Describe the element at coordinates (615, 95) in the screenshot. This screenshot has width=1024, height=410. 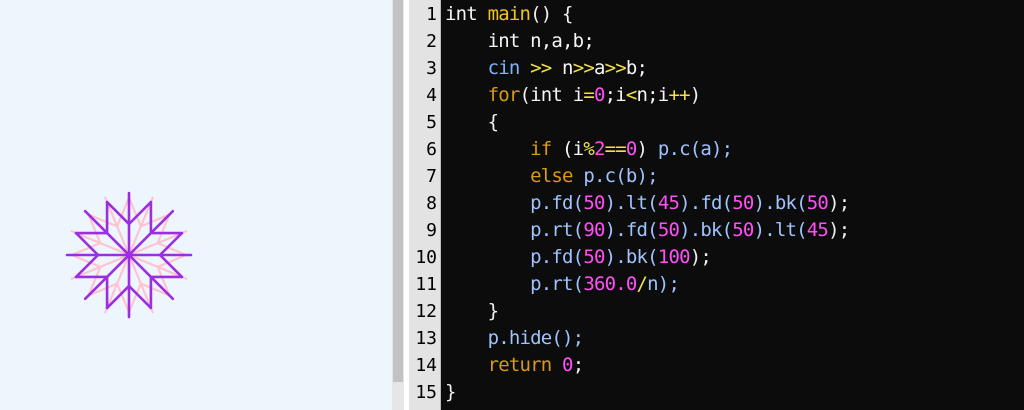
I see `code-token: ;i` at that location.